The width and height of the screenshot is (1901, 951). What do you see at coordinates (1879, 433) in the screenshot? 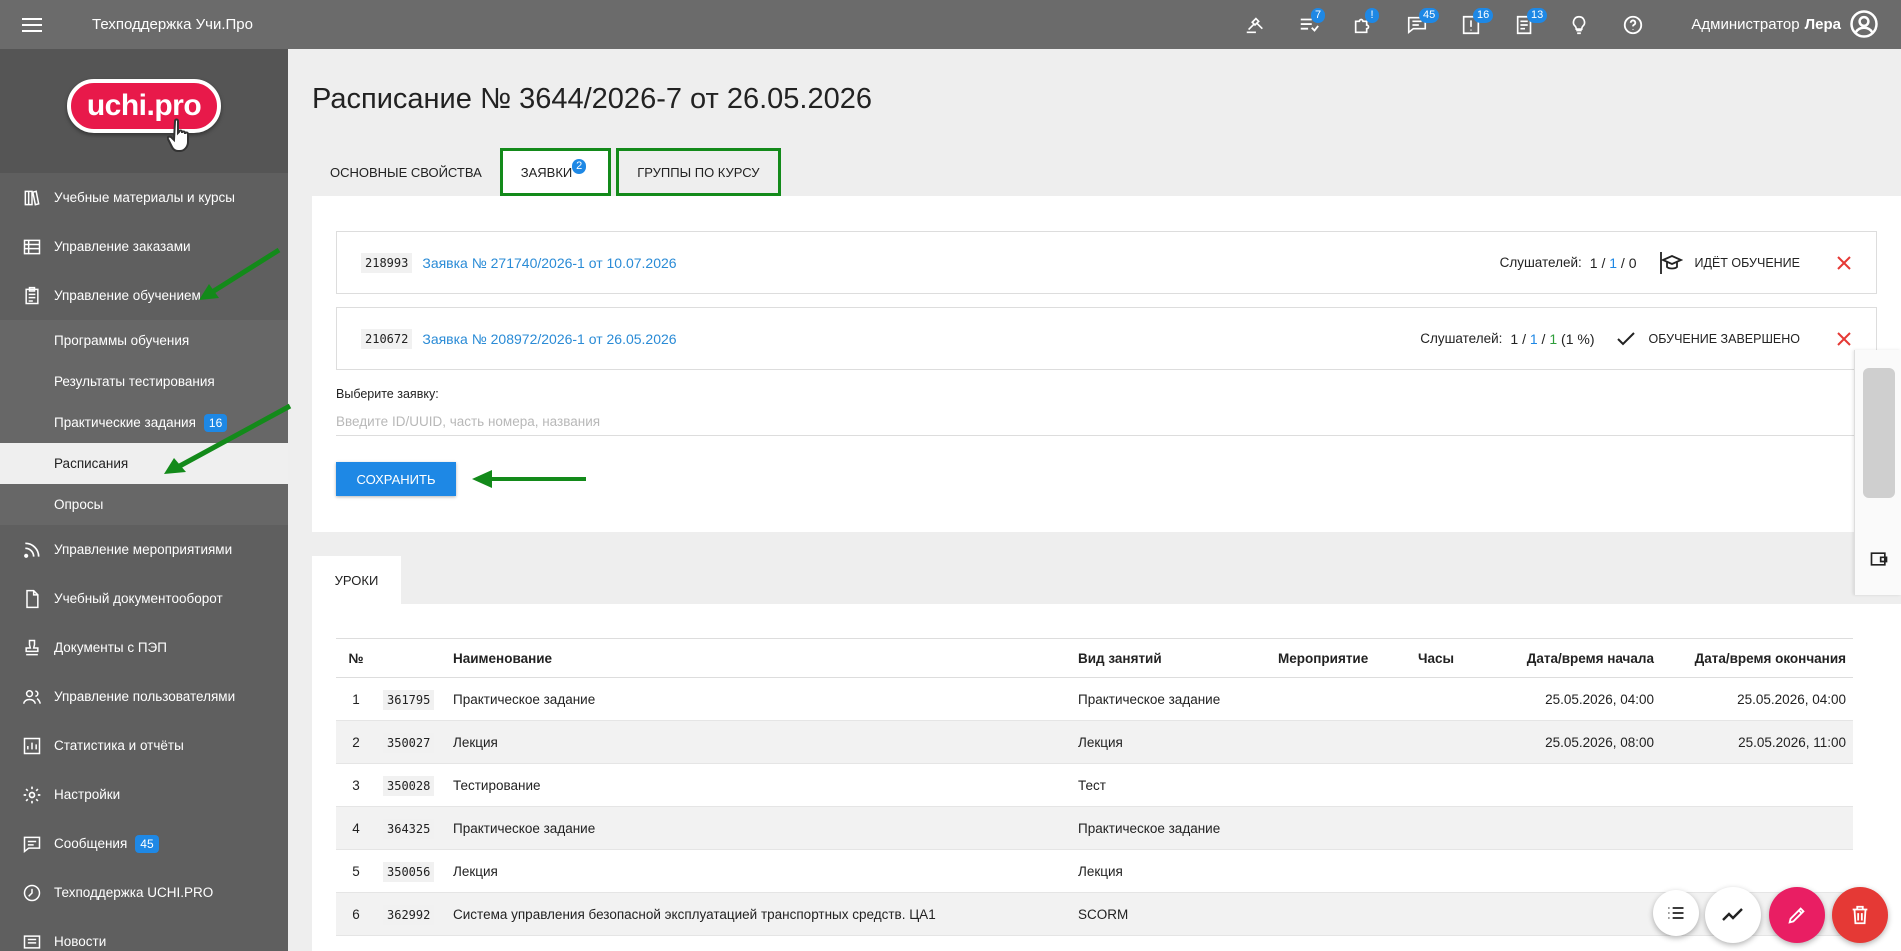
I see `side-scrollbar` at bounding box center [1879, 433].